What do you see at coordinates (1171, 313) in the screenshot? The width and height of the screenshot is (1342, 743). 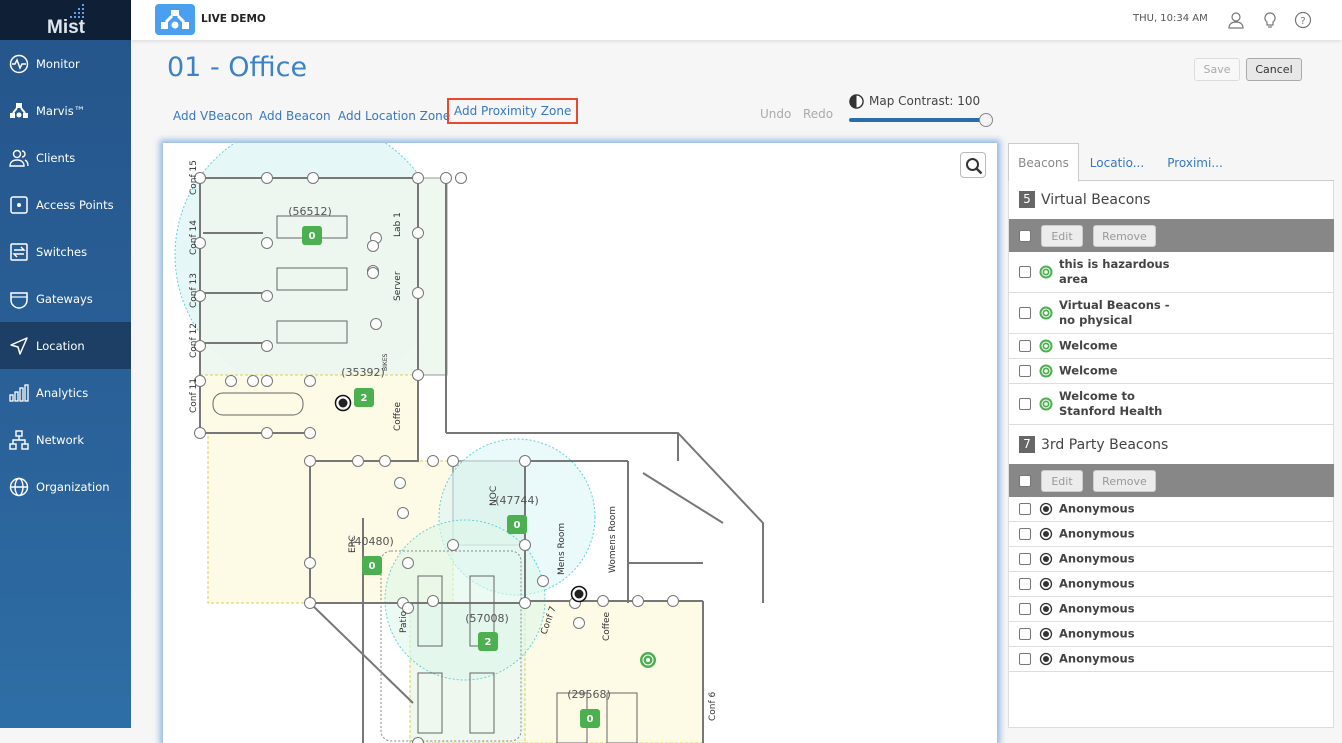 I see `beacon-list-item: Virtual Beacons - no physical` at bounding box center [1171, 313].